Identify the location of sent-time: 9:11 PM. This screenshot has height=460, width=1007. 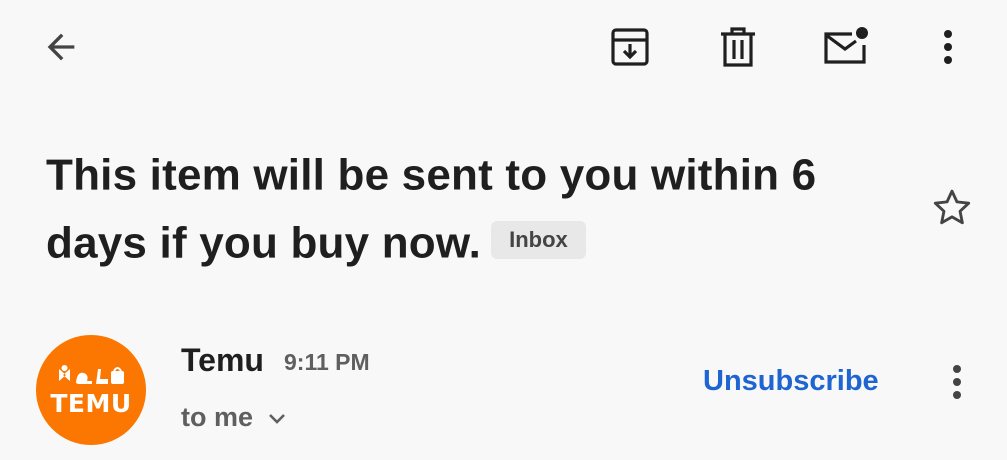
(327, 362).